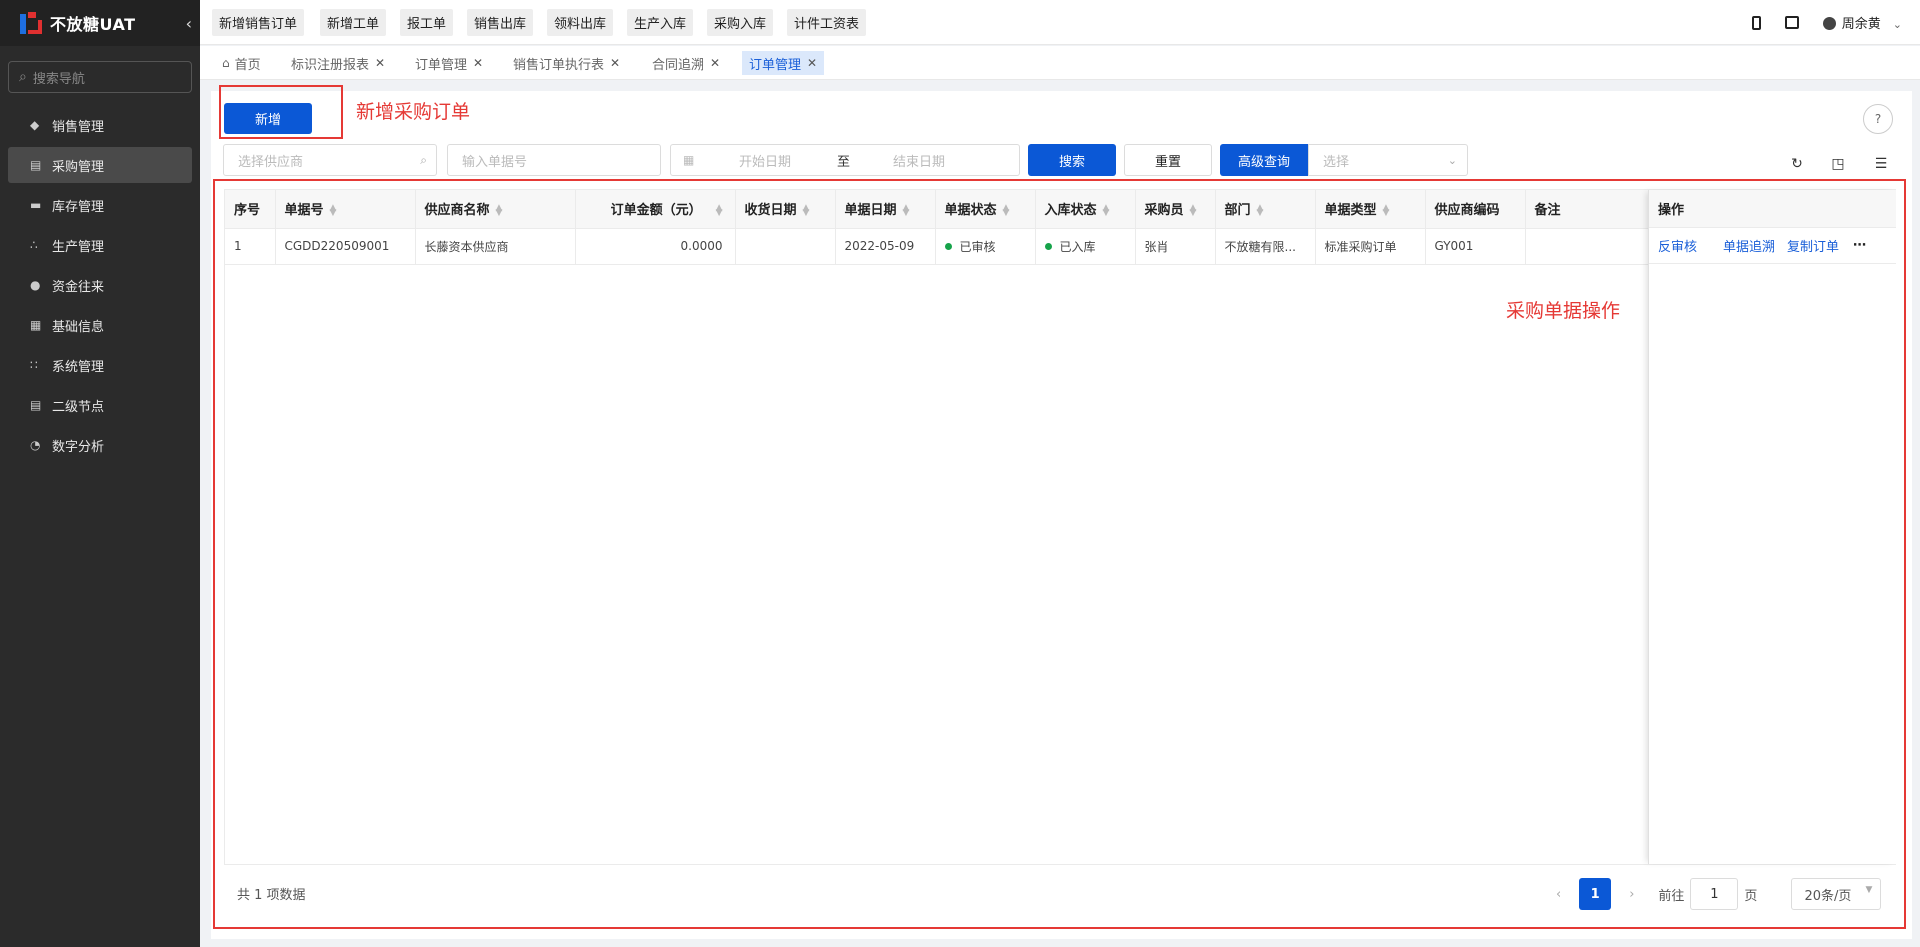 This screenshot has width=1920, height=947. What do you see at coordinates (250, 246) in the screenshot?
I see `cell-index: 1` at bounding box center [250, 246].